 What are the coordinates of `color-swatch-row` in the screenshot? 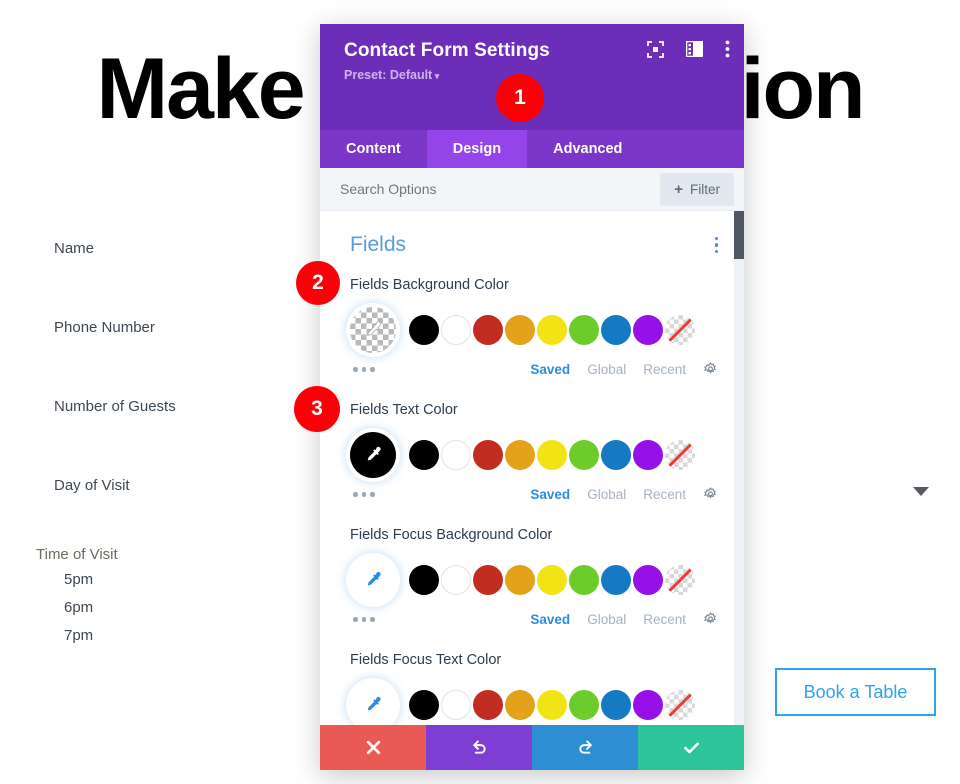 It's located at (534, 455).